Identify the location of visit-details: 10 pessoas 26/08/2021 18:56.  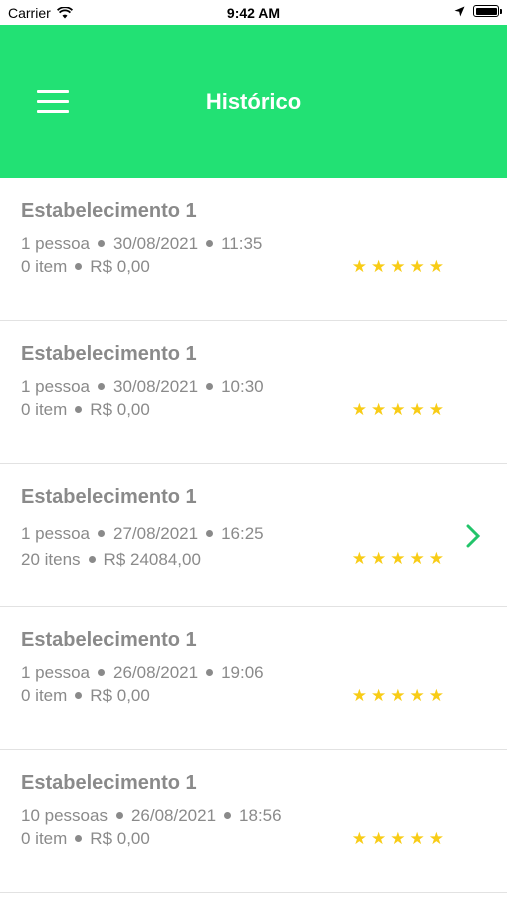
(151, 816).